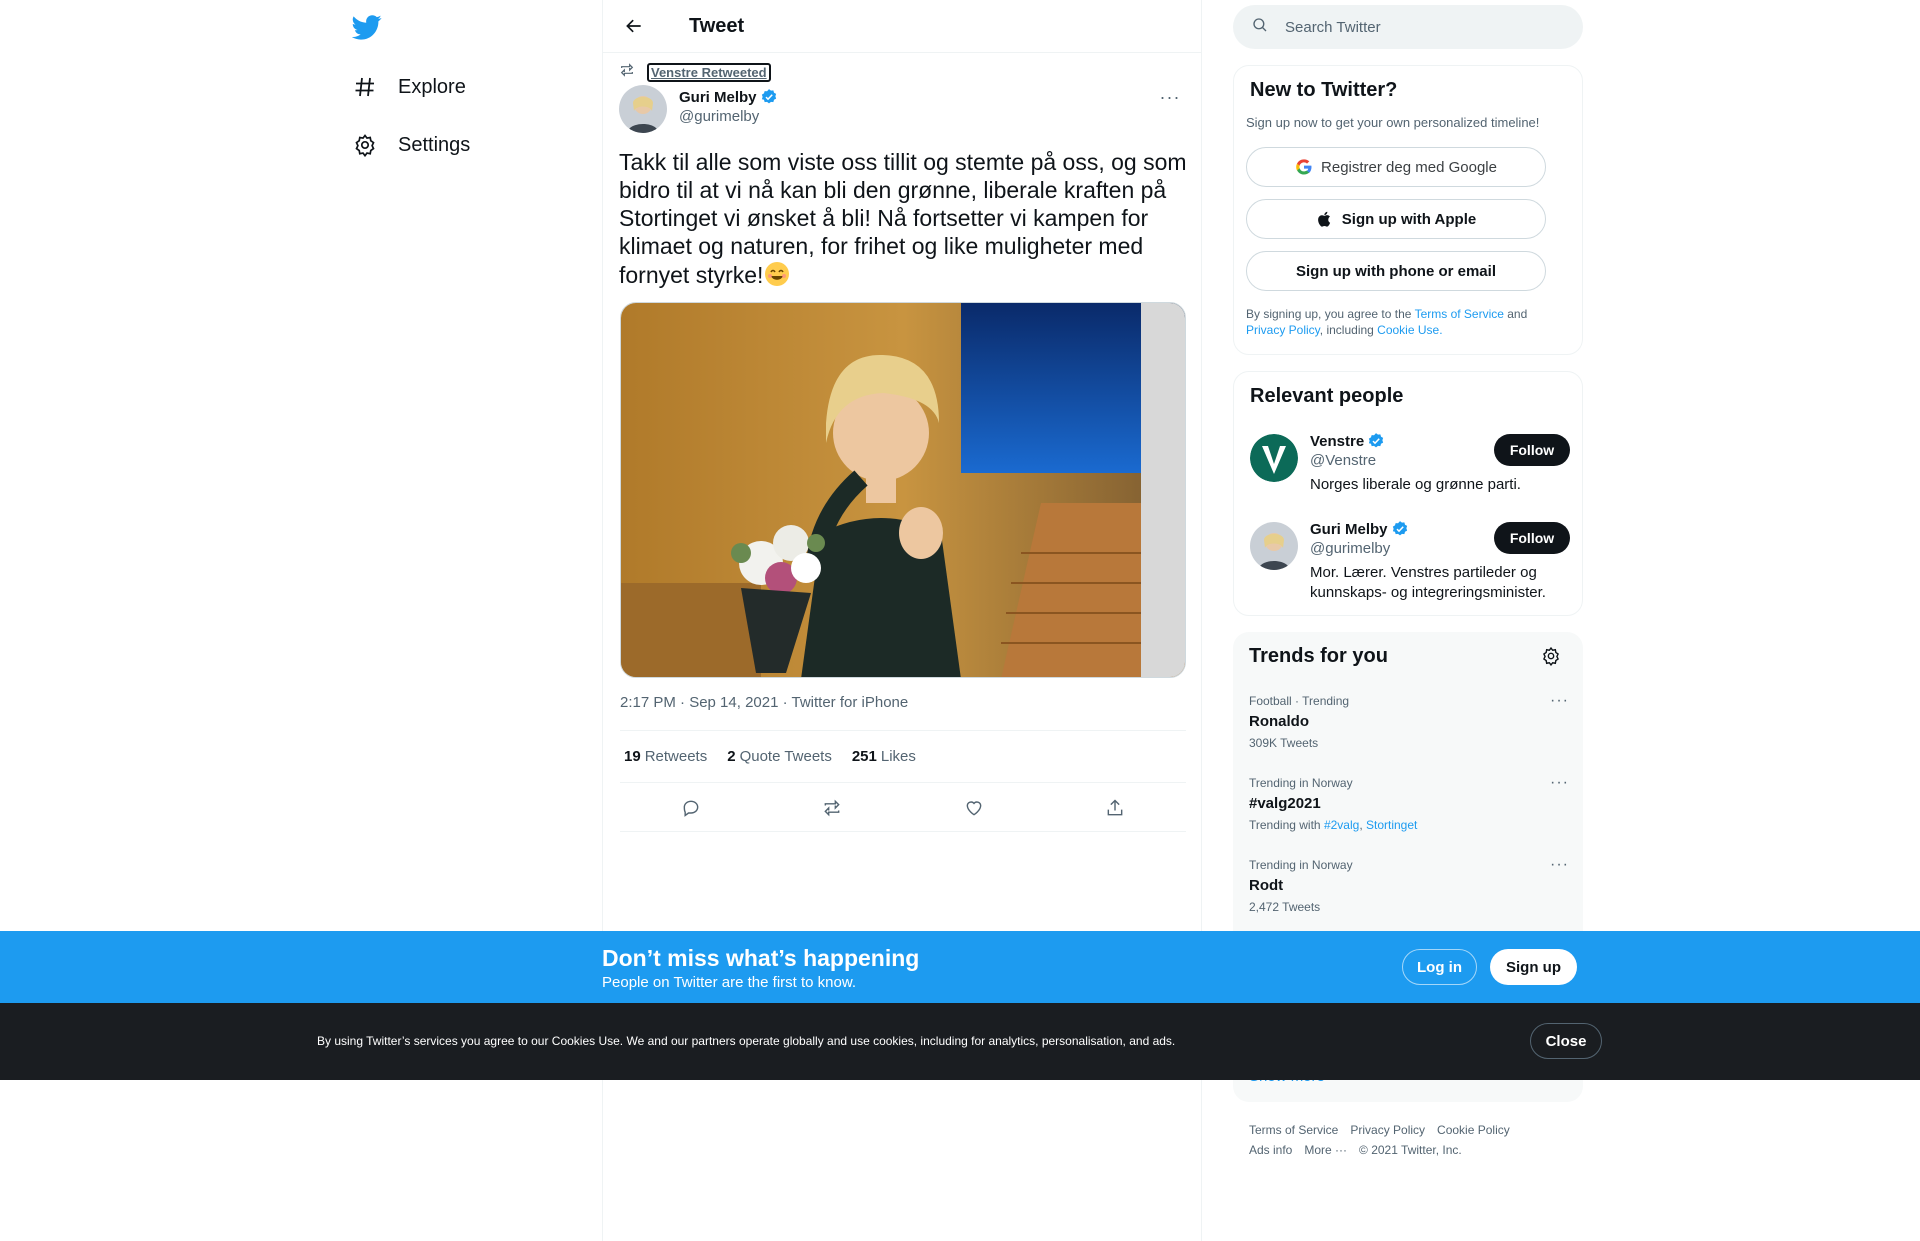 The height and width of the screenshot is (1241, 1920). Describe the element at coordinates (1318, 656) in the screenshot. I see `card-title: Trends for you` at that location.